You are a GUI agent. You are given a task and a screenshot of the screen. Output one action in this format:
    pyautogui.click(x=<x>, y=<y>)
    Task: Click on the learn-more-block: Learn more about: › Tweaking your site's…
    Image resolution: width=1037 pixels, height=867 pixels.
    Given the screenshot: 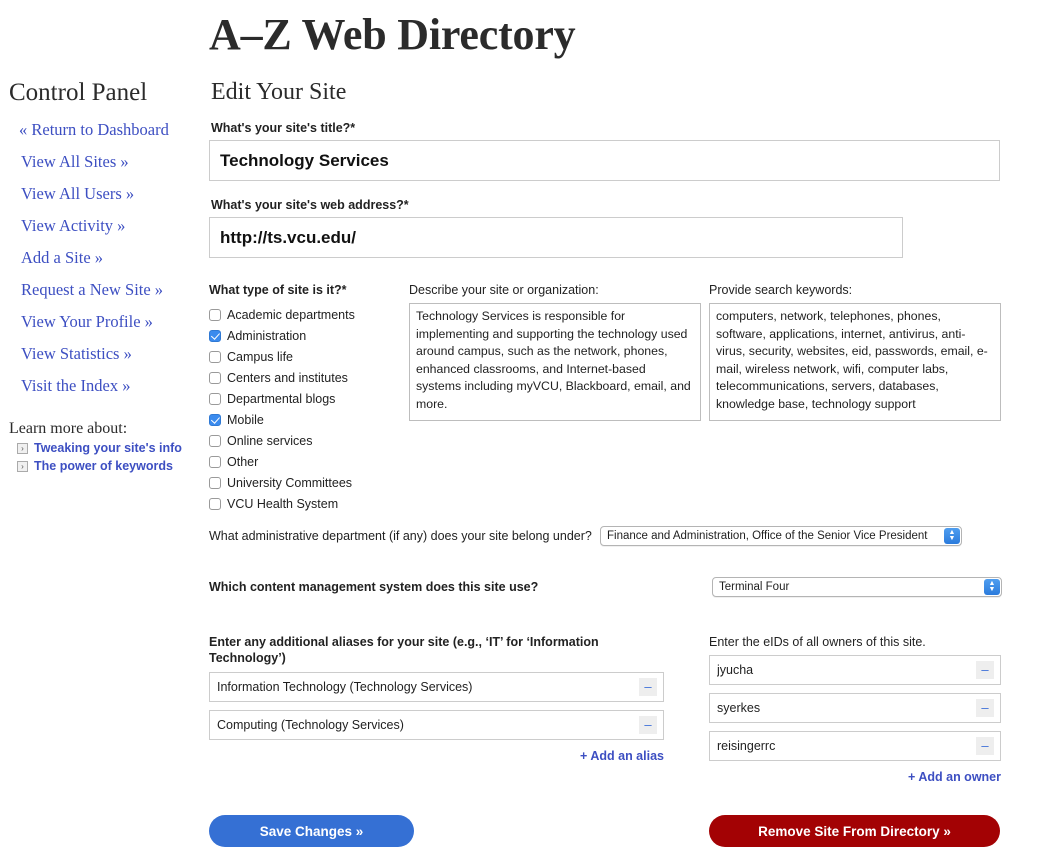 What is the action you would take?
    pyautogui.click(x=107, y=446)
    